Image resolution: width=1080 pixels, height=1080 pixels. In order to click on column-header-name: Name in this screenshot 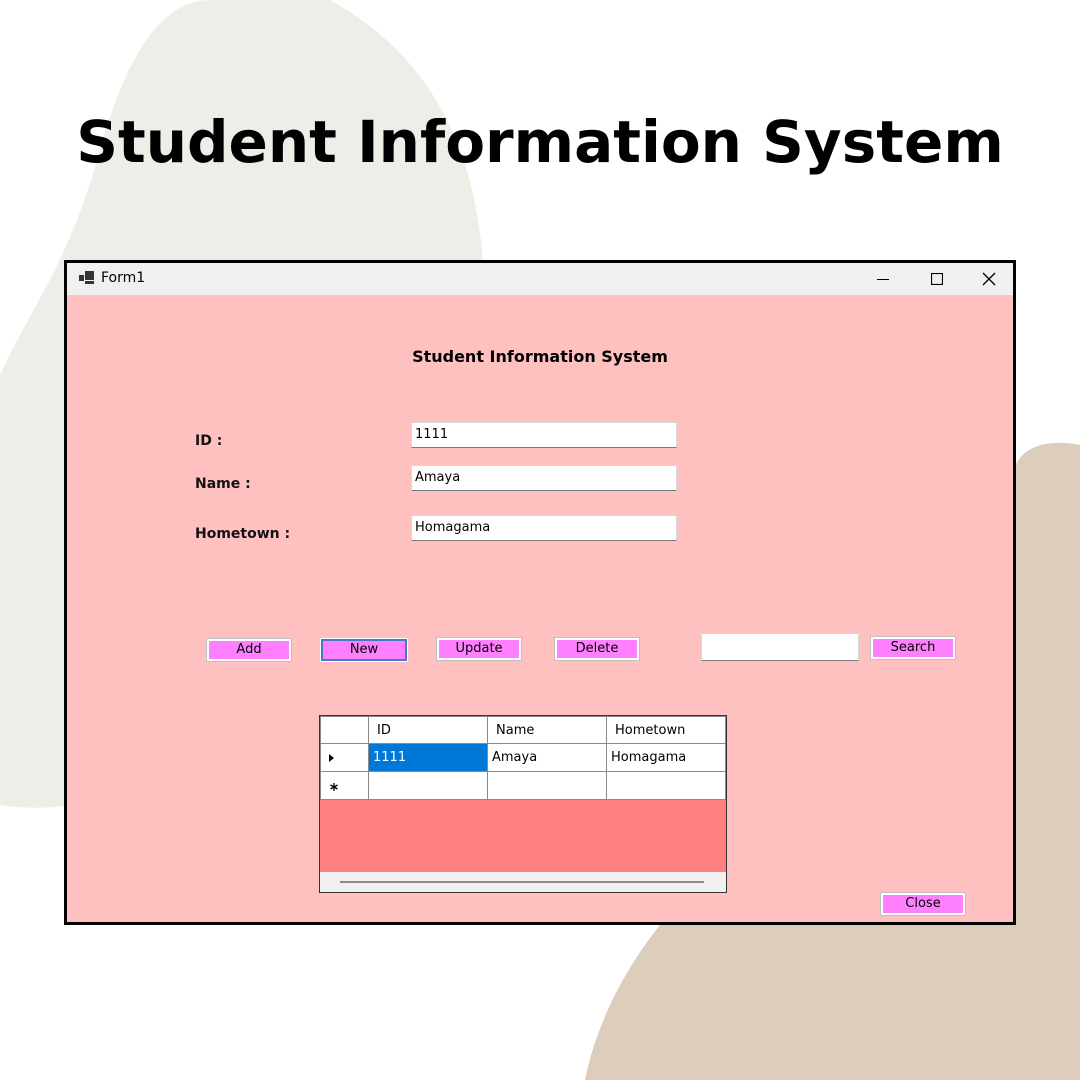, I will do `click(547, 730)`.